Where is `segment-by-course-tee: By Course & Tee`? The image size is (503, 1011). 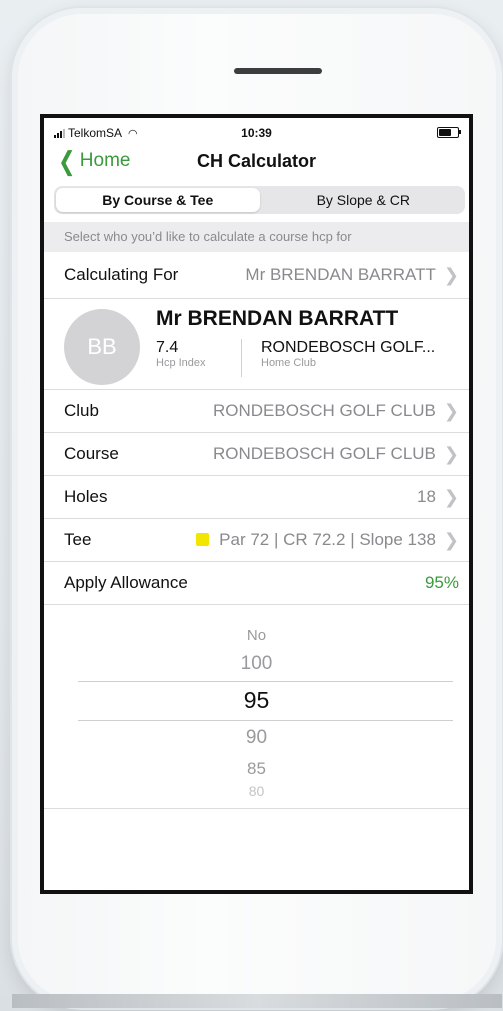 segment-by-course-tee: By Course & Tee is located at coordinates (158, 200).